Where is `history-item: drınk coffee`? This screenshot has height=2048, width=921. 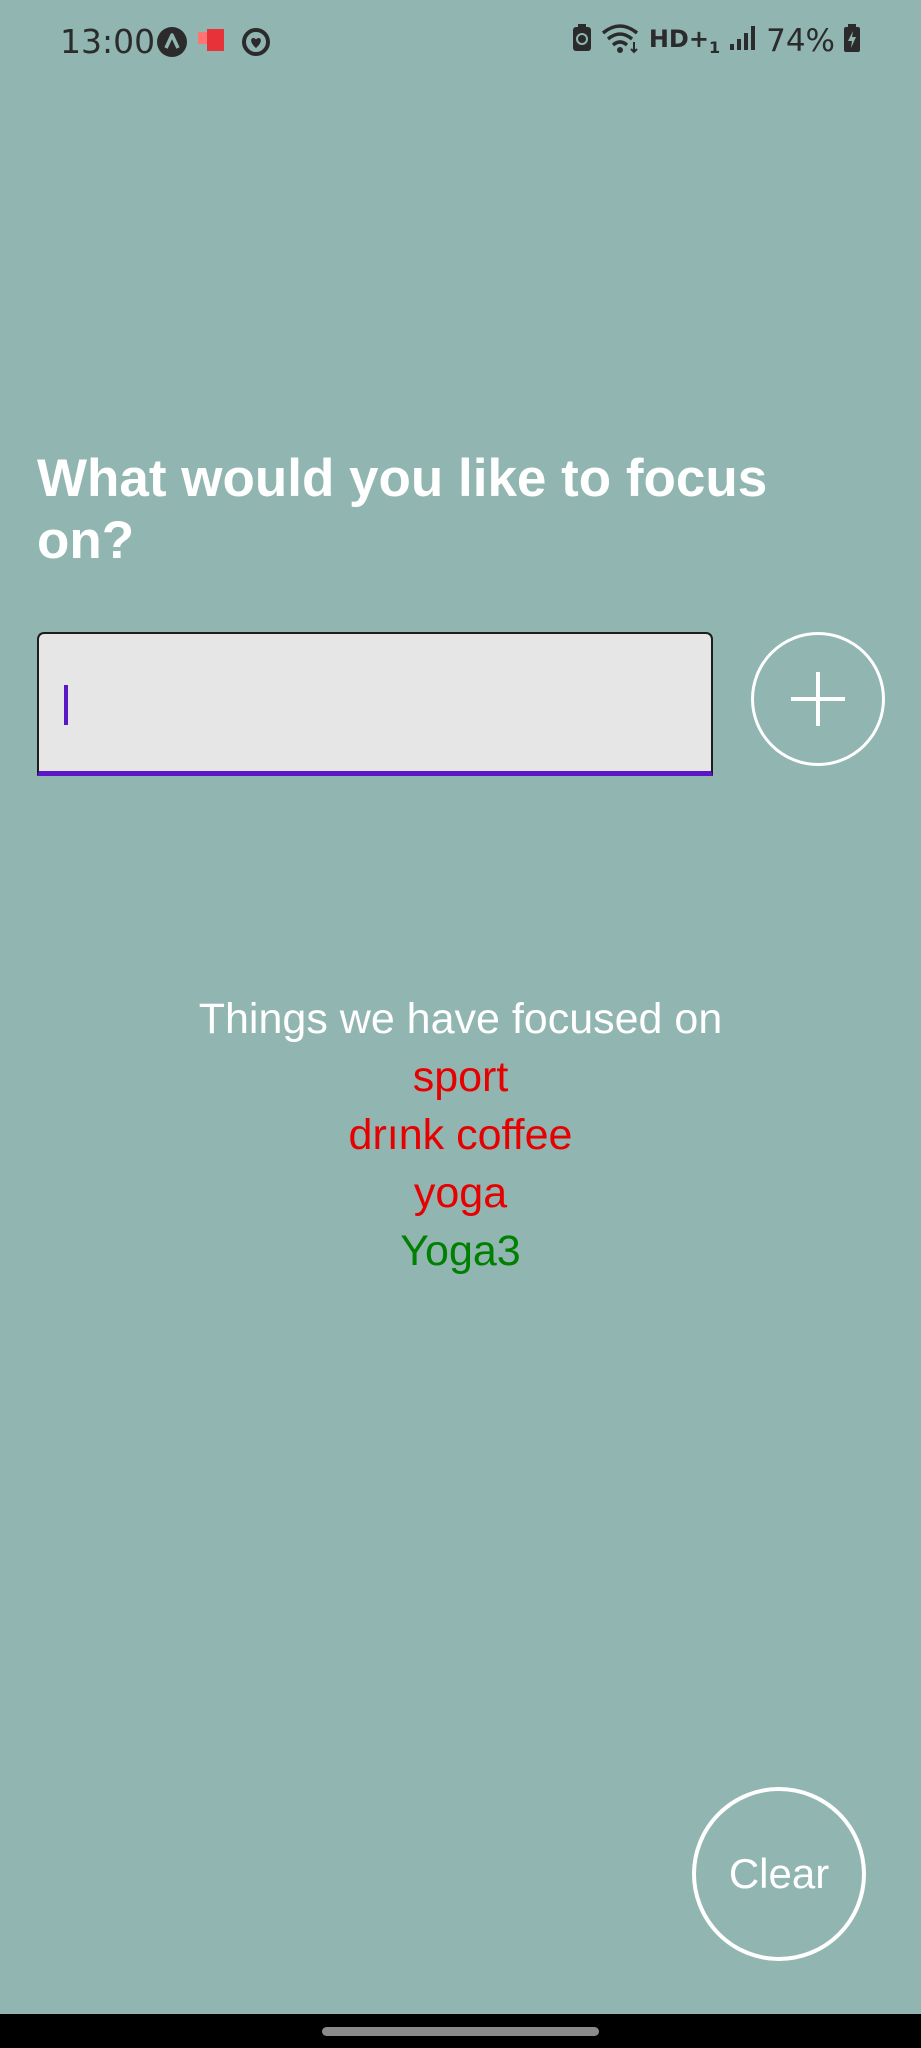
history-item: drınk coffee is located at coordinates (460, 1135).